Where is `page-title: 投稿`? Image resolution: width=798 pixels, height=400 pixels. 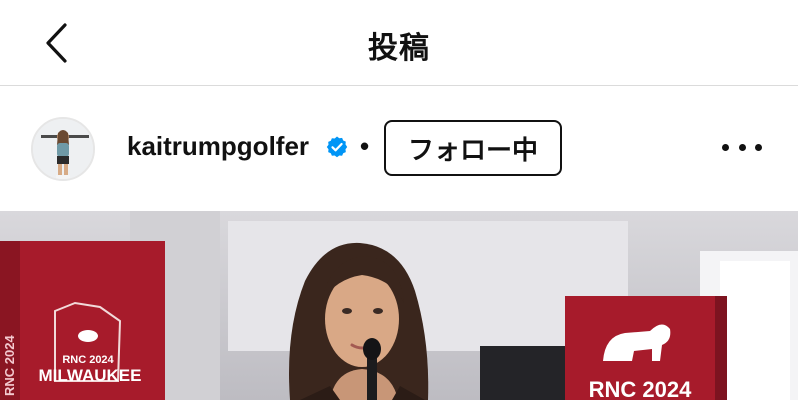
page-title: 投稿 is located at coordinates (399, 48).